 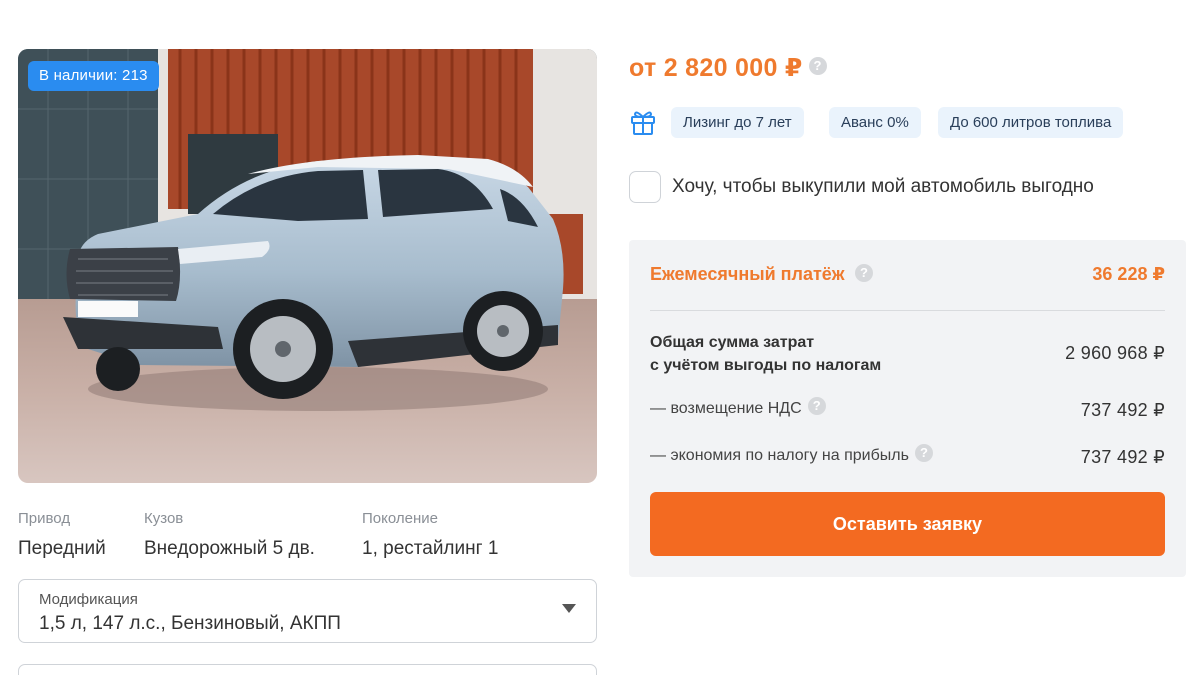 I want to click on modification-label: Модификация, so click(x=88, y=599).